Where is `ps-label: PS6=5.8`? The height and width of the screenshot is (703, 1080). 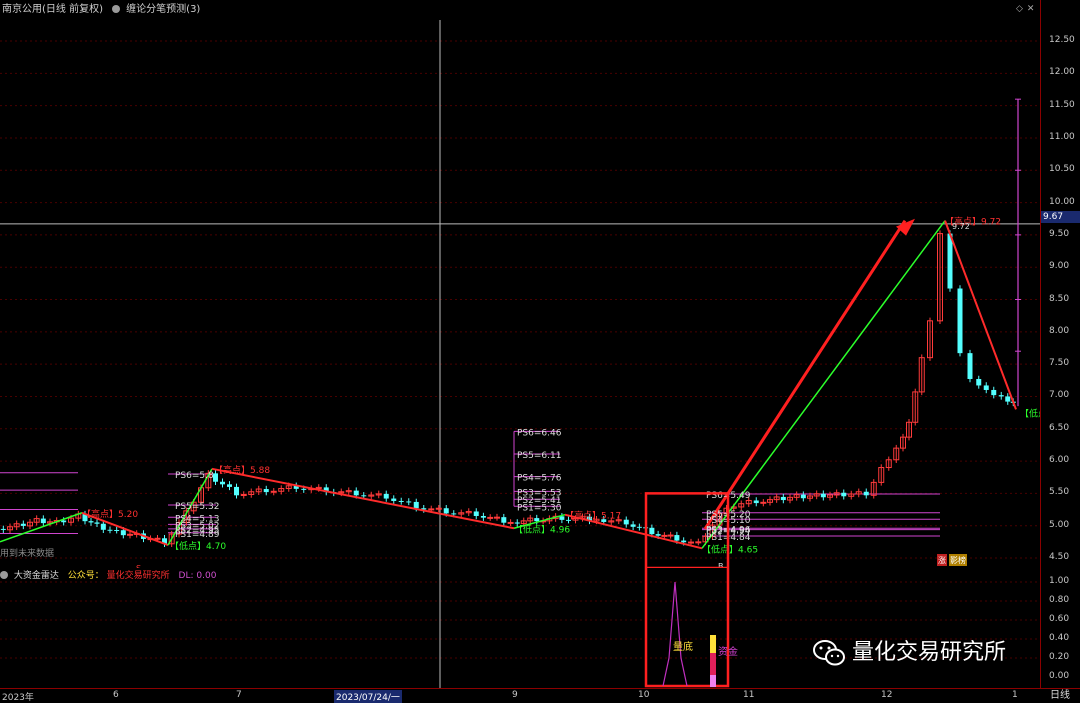
ps-label: PS6=5.8 is located at coordinates (194, 476).